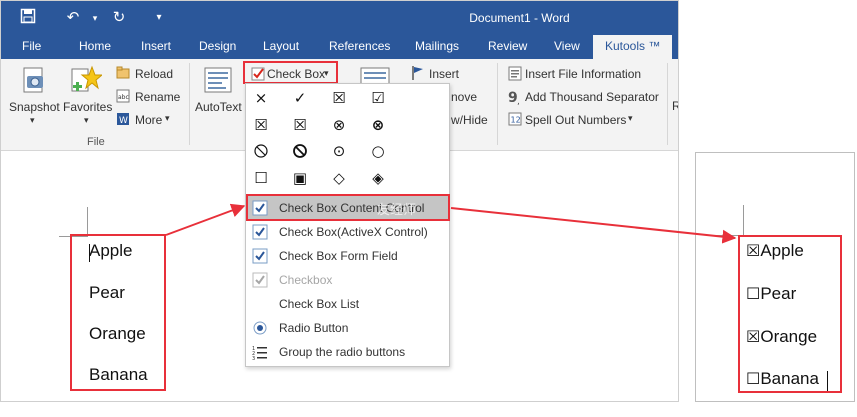 The image size is (857, 417). I want to click on arrow-to-result, so click(593, 225).